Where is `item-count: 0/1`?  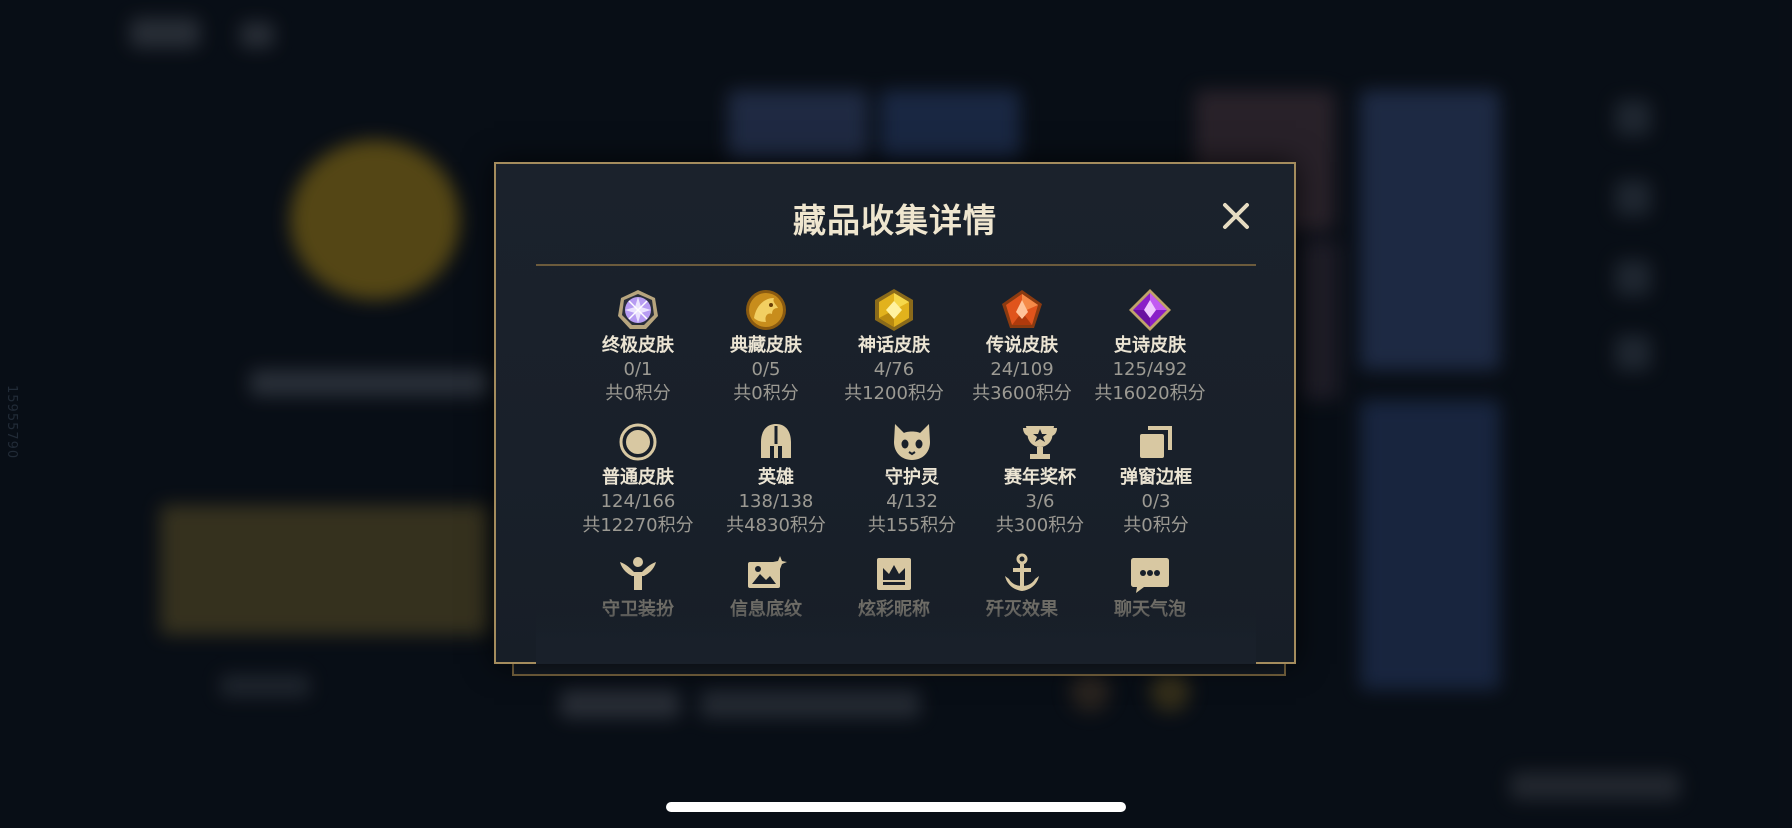 item-count: 0/1 is located at coordinates (638, 369).